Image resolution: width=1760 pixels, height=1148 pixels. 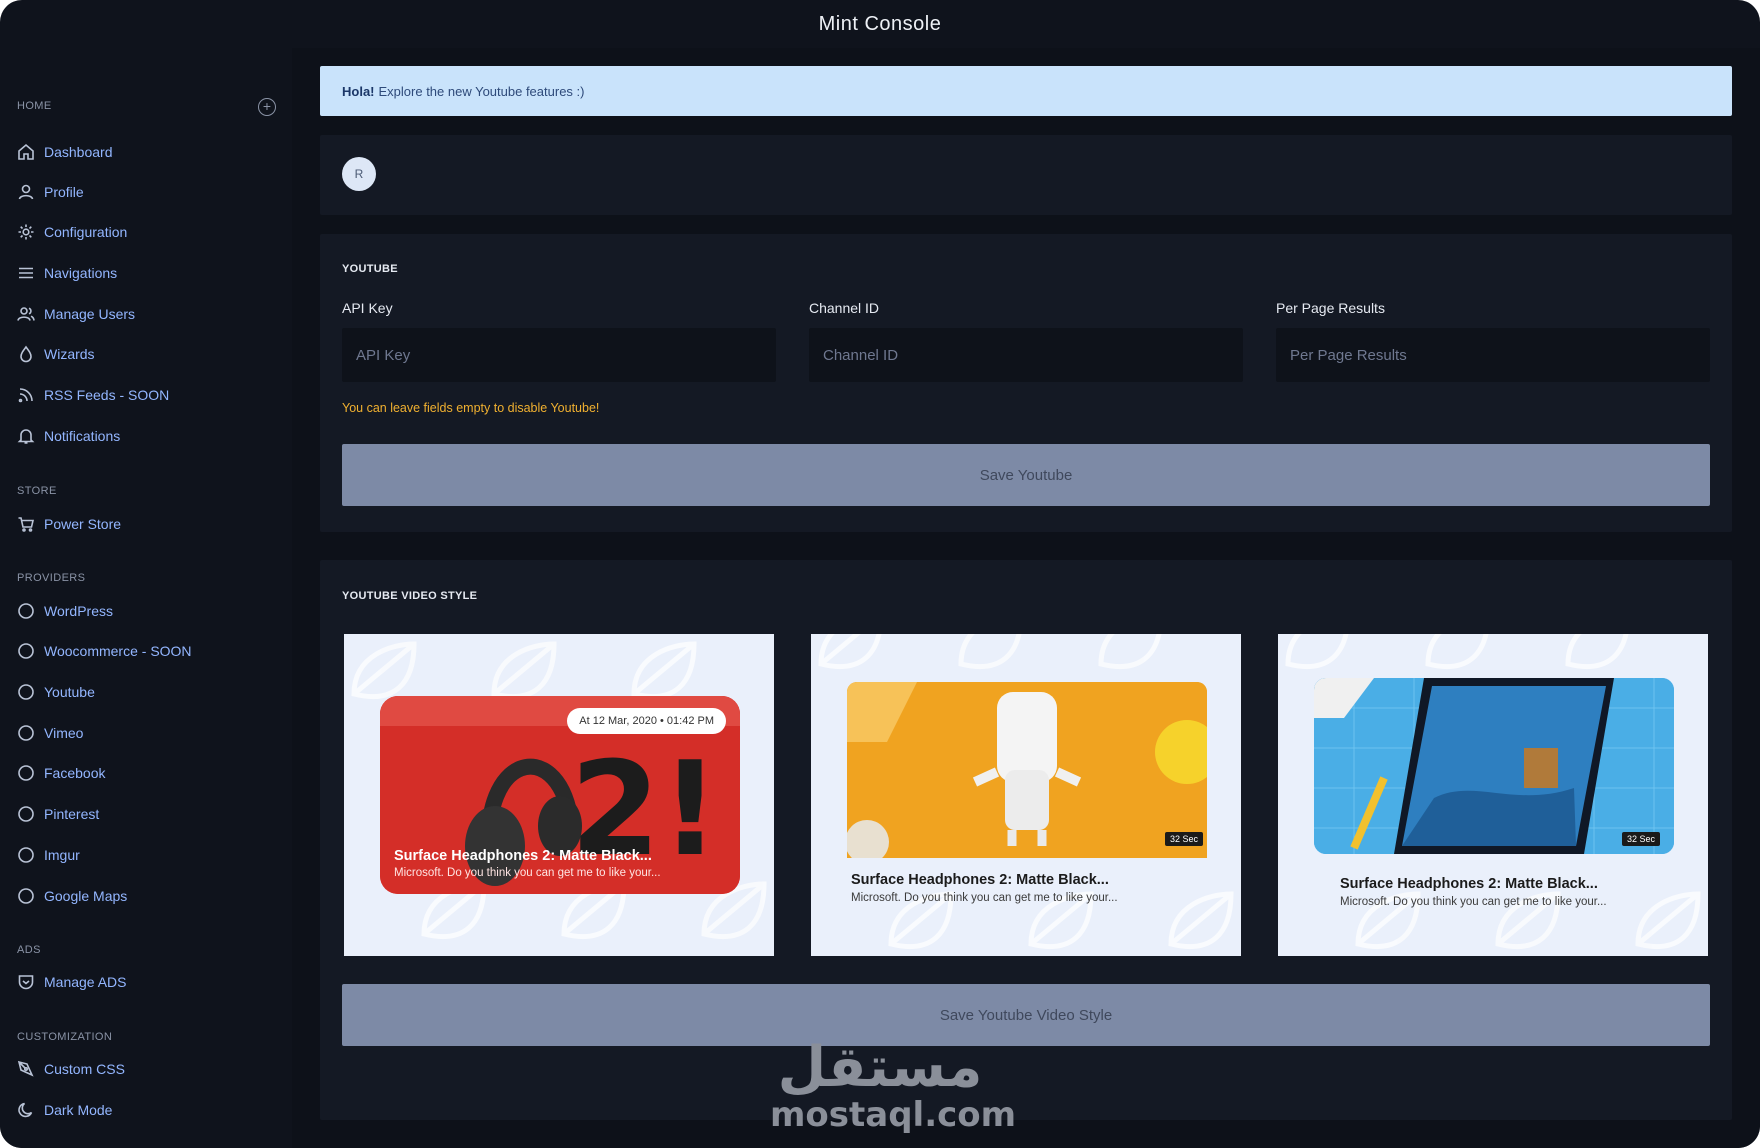 I want to click on sidebar-item-label: RSS Feeds - SOON, so click(x=107, y=395).